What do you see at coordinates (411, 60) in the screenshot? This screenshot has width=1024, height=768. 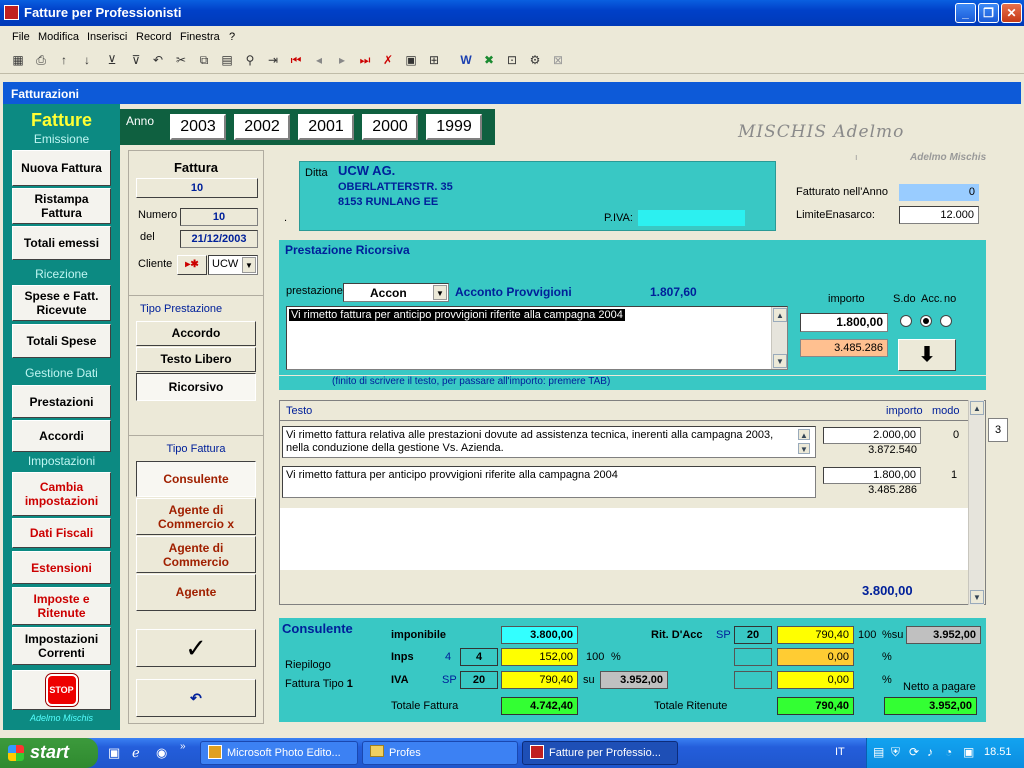 I see `save-icon: ▣` at bounding box center [411, 60].